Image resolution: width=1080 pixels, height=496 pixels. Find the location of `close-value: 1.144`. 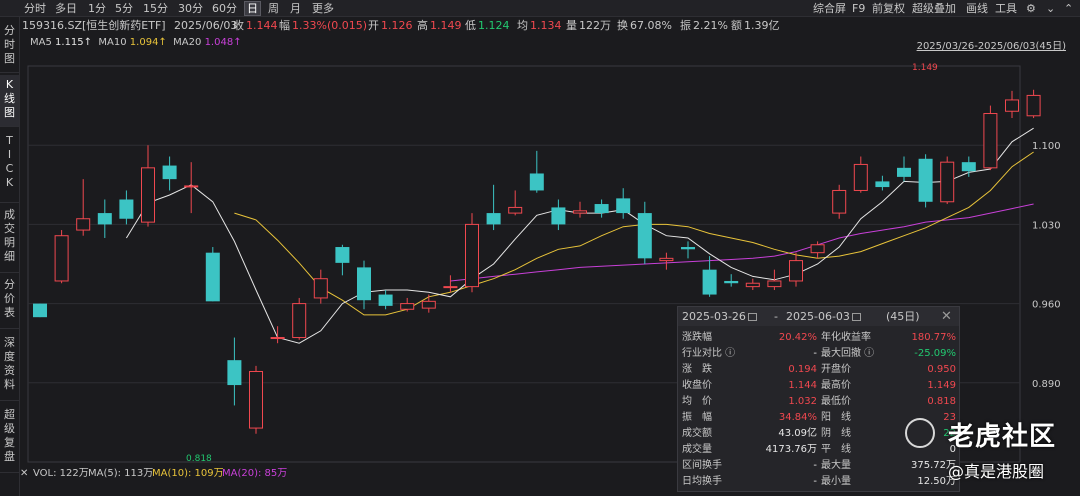

close-value: 1.144 is located at coordinates (262, 25).